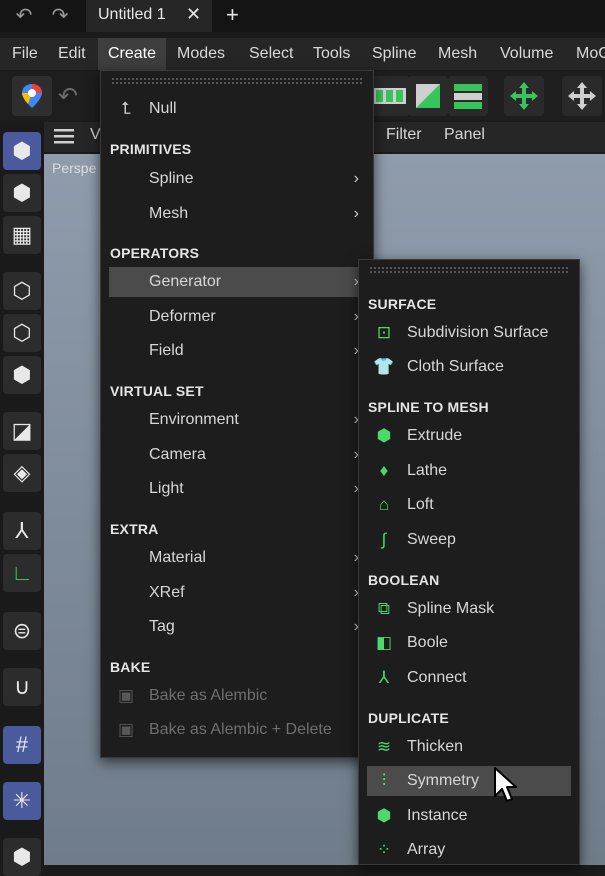 This screenshot has height=876, width=605. What do you see at coordinates (25, 54) in the screenshot?
I see `menu-file: File` at bounding box center [25, 54].